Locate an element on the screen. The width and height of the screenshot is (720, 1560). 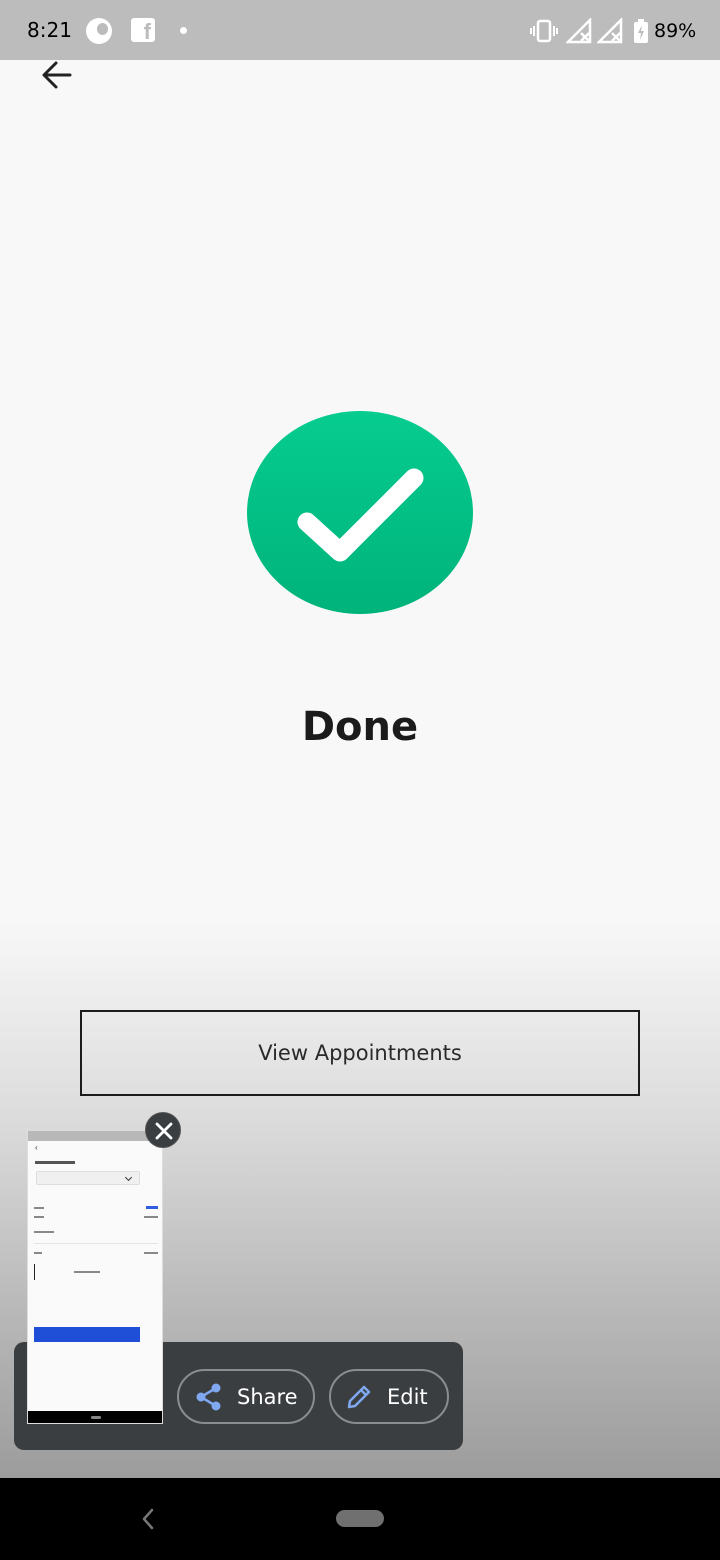
notification-dot-icon is located at coordinates (183, 30).